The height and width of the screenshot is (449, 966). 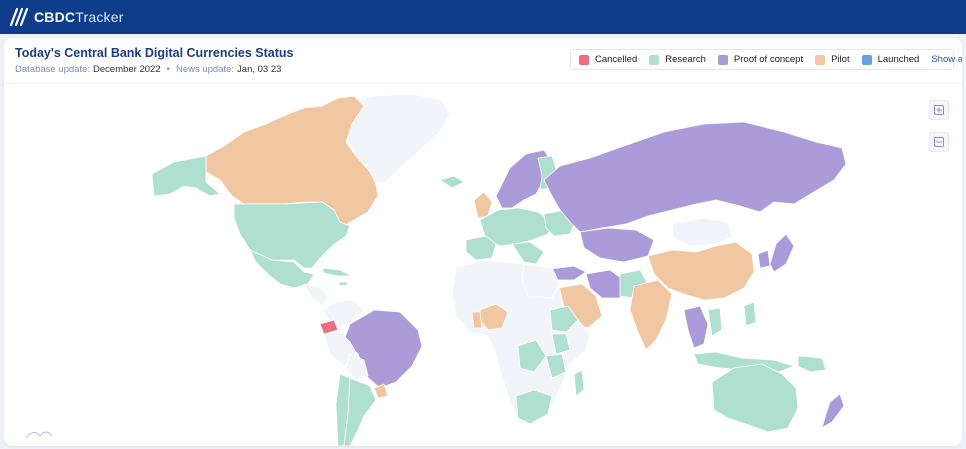 I want to click on show-all-link: Show all, so click(x=946, y=59).